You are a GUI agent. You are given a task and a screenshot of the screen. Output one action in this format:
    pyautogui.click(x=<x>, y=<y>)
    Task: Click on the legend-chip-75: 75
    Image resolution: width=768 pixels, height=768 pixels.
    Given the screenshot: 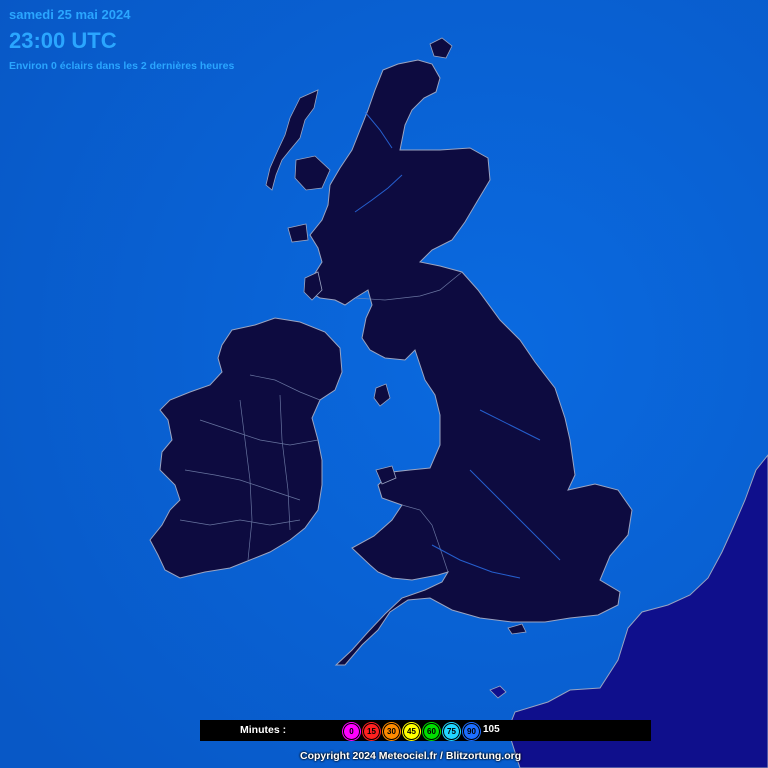 What is the action you would take?
    pyautogui.click(x=451, y=731)
    